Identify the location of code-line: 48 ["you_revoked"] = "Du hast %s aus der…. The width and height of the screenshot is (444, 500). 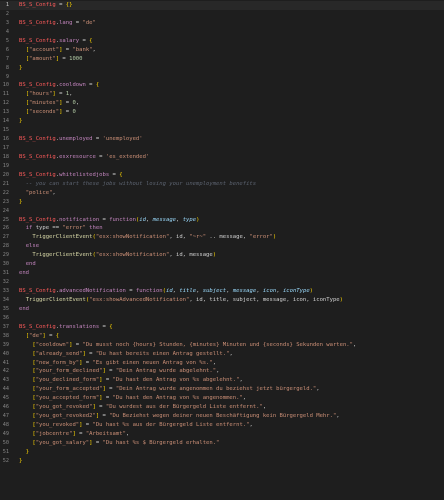
(222, 425).